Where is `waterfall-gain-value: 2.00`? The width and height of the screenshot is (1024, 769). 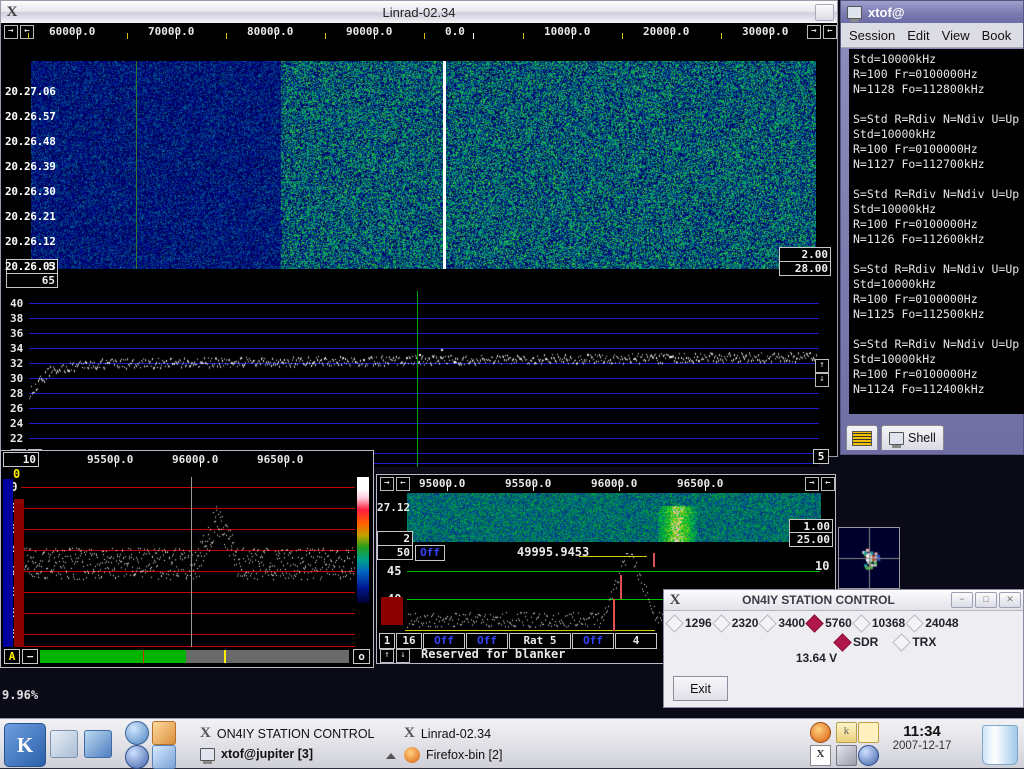
waterfall-gain-value: 2.00 is located at coordinates (805, 254).